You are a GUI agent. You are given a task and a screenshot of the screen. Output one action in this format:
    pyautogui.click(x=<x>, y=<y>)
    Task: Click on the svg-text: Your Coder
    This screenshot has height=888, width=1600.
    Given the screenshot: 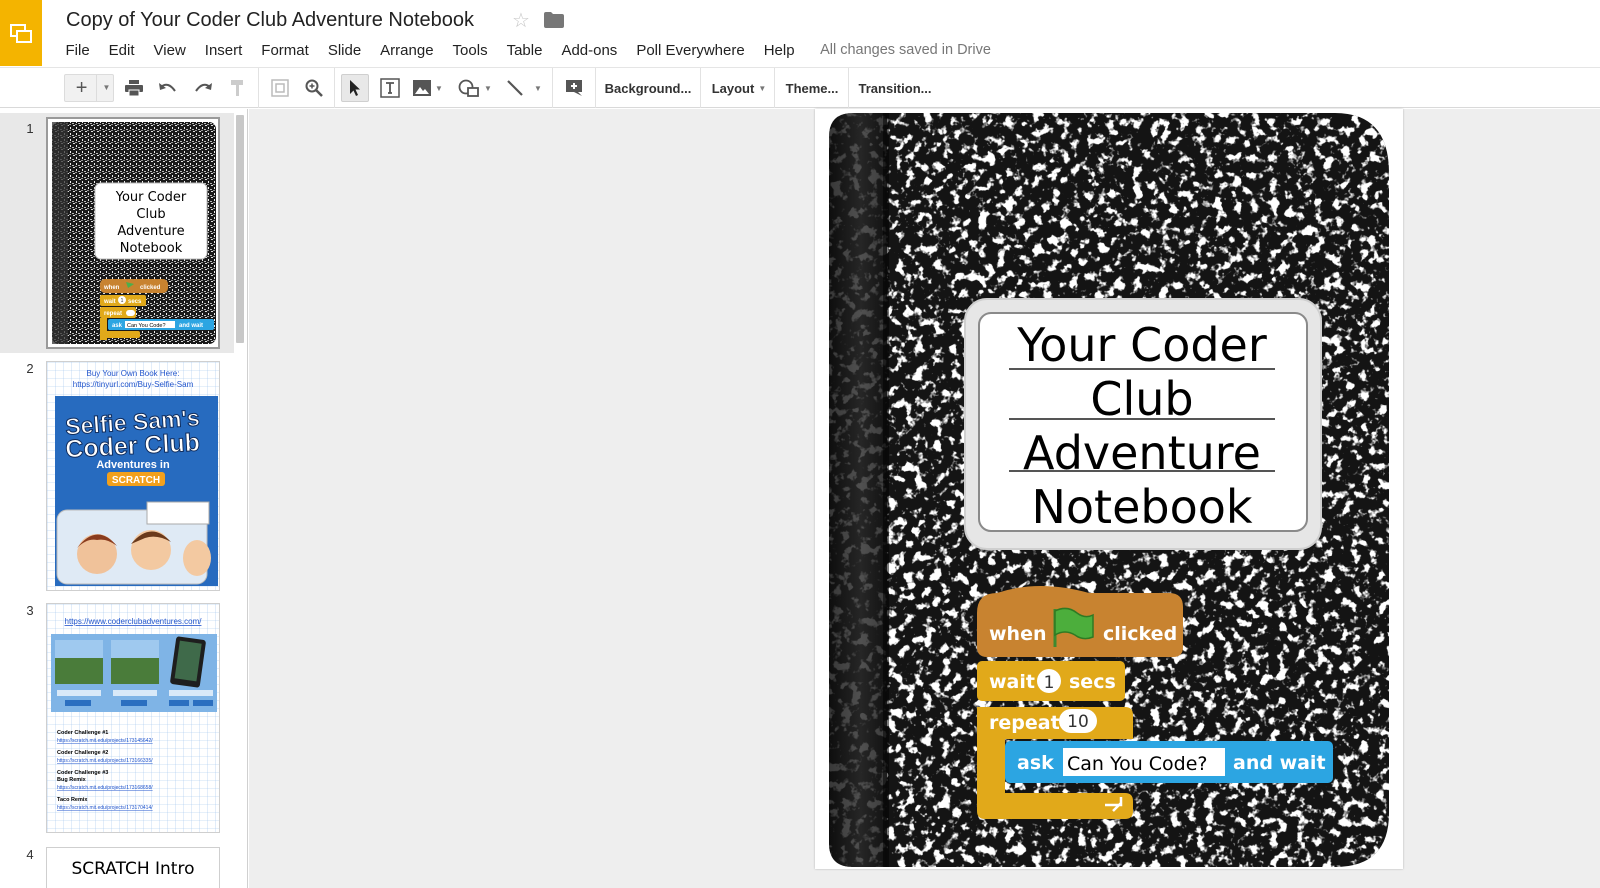 What is the action you would take?
    pyautogui.click(x=151, y=197)
    